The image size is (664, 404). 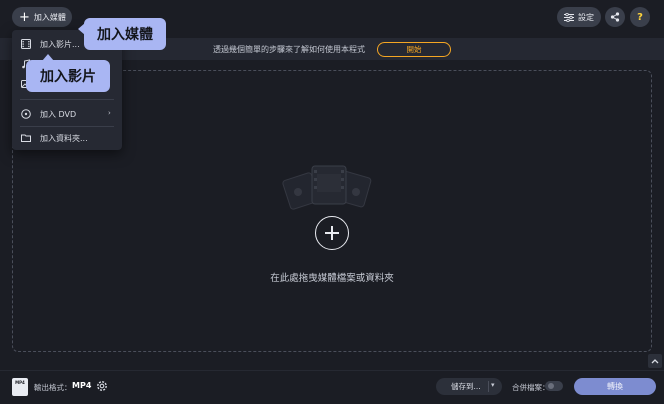 What do you see at coordinates (81, 385) in the screenshot?
I see `output-format-value: MP4` at bounding box center [81, 385].